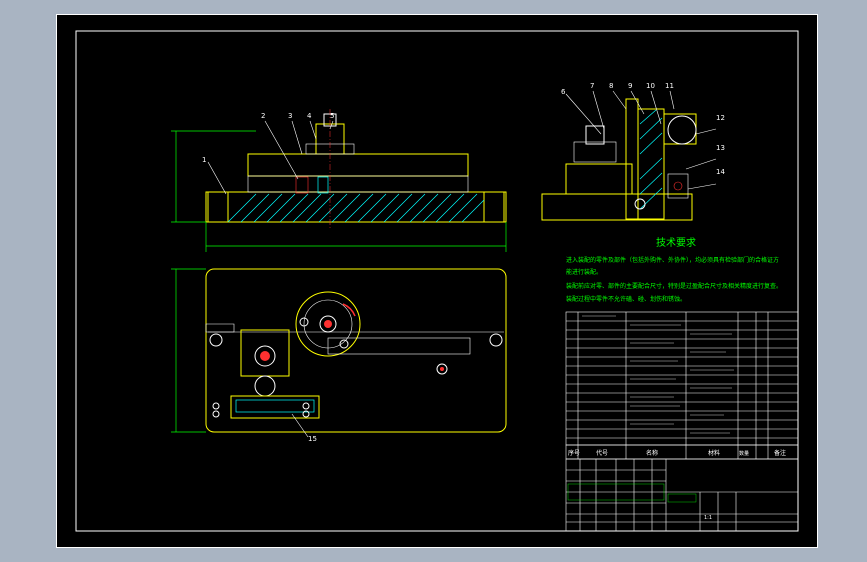  Describe the element at coordinates (674, 286) in the screenshot. I see `tech-req-line-3: 装配前应对零、部件的主要配合尺寸，特别是过盈配合尺寸及相关精度进行复查。` at that location.